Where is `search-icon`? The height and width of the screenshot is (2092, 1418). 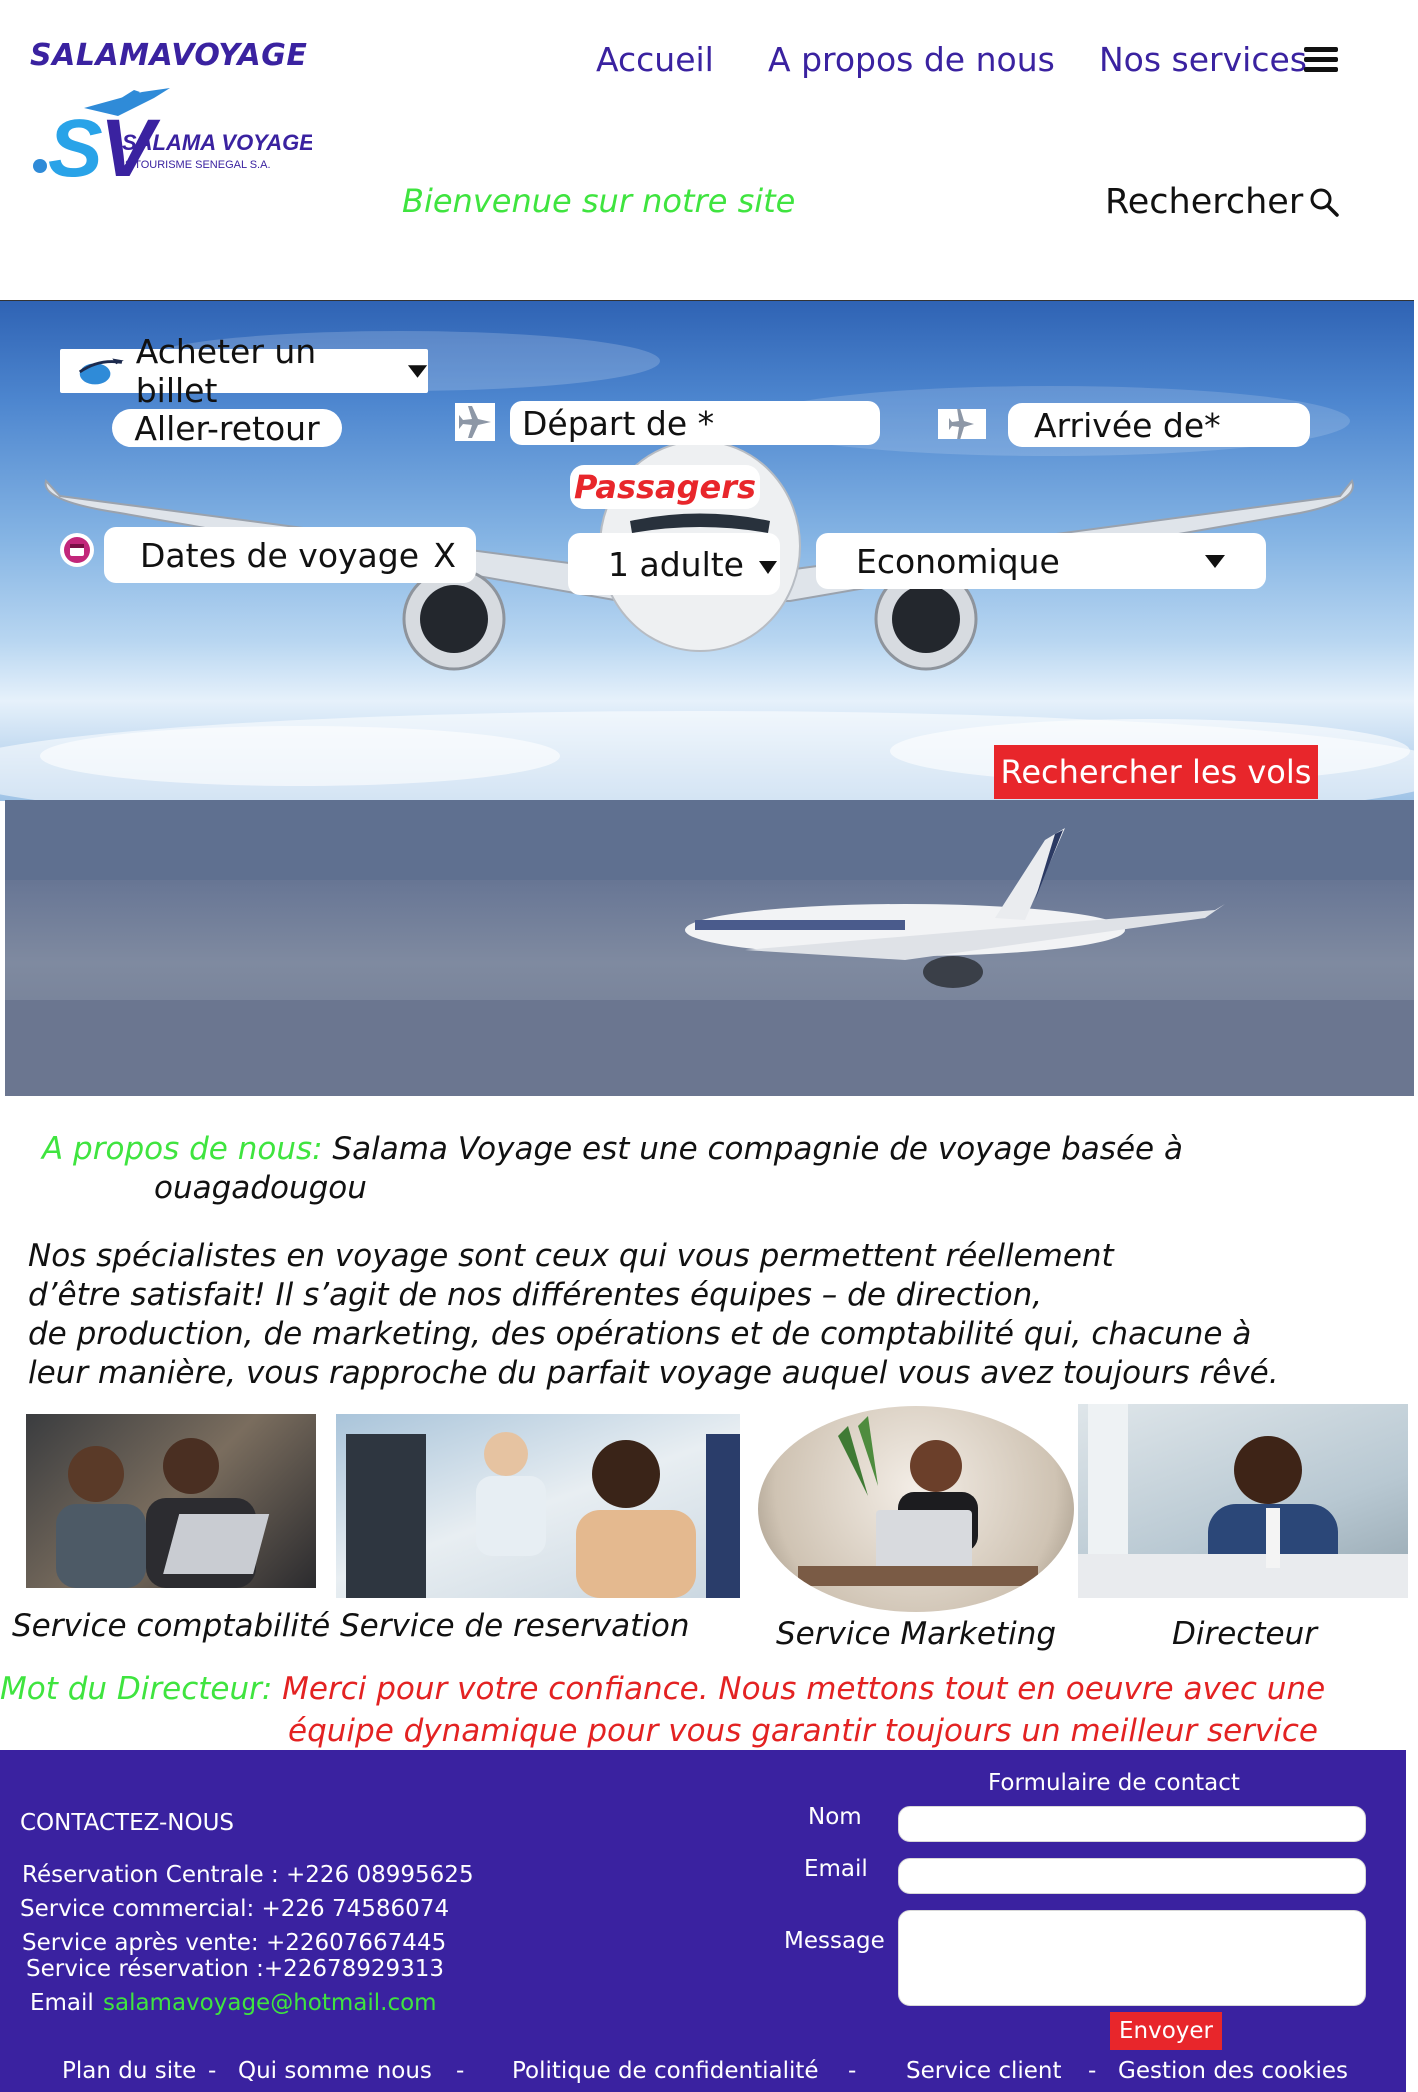
search-icon is located at coordinates (1324, 202).